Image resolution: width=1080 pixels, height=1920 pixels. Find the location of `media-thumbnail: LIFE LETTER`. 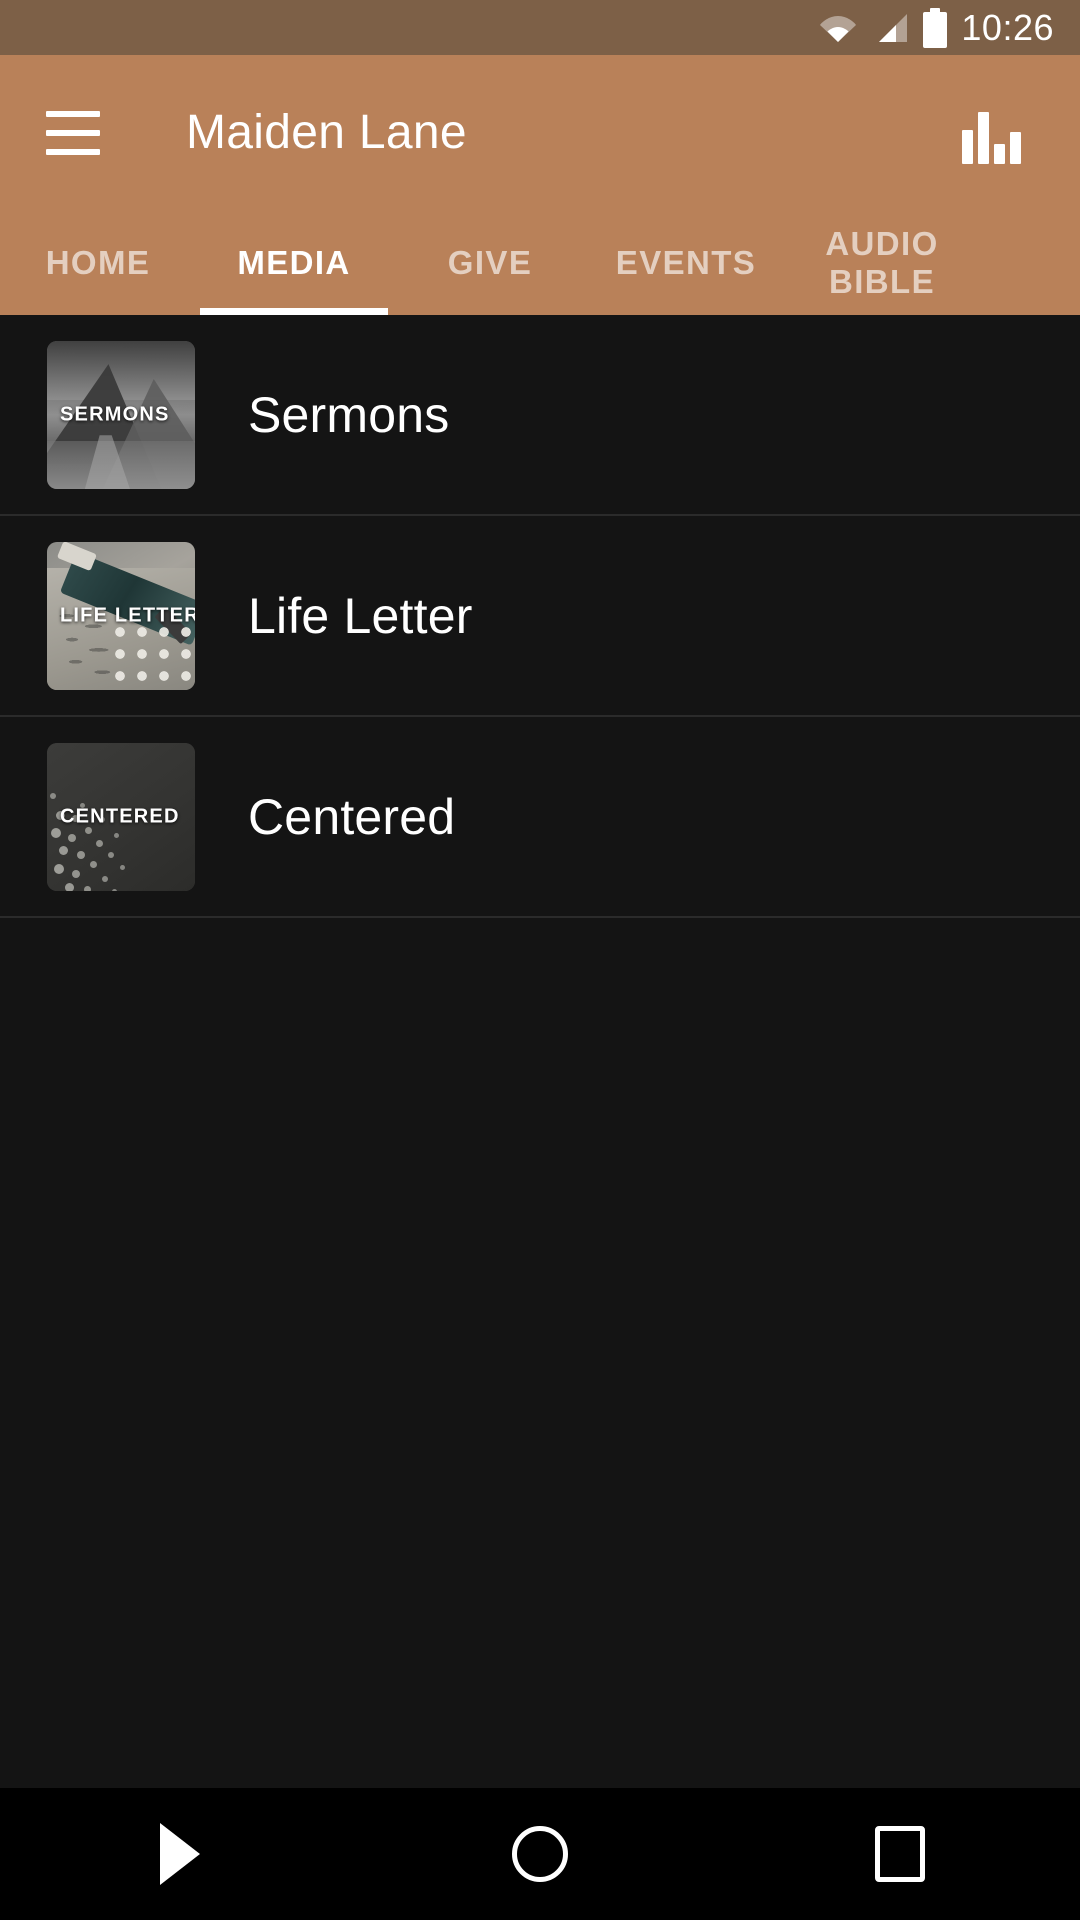

media-thumbnail: LIFE LETTER is located at coordinates (121, 615).